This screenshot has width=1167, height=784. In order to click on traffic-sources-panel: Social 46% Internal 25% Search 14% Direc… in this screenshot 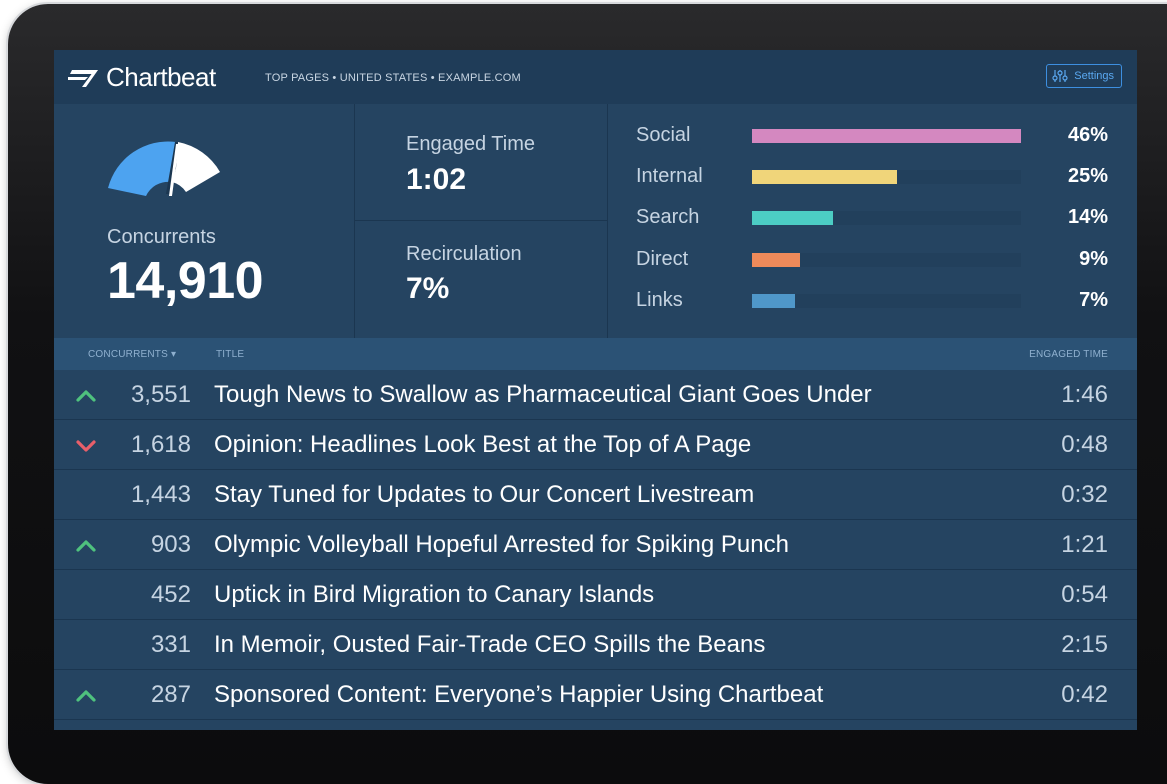, I will do `click(872, 221)`.